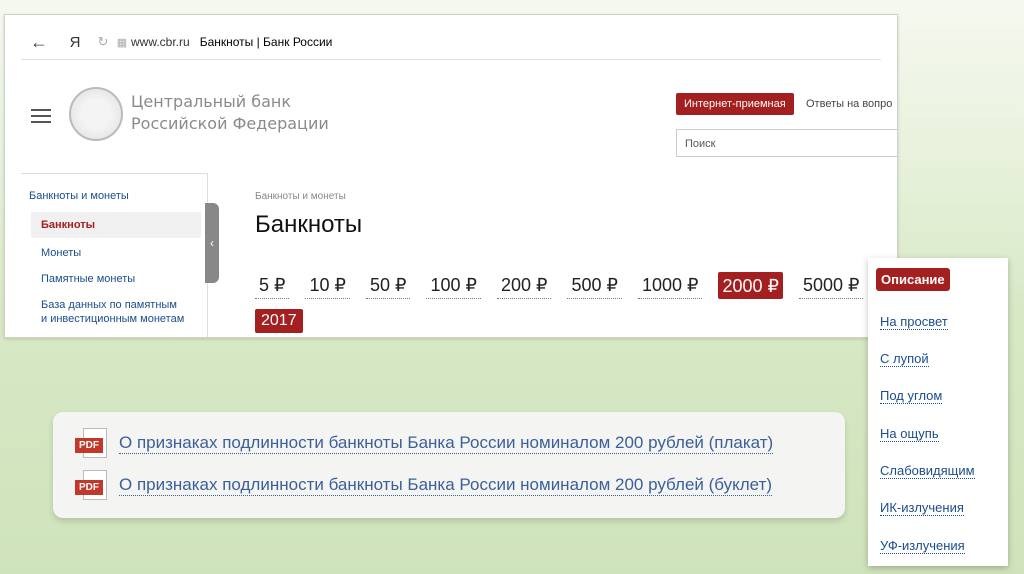 This screenshot has height=574, width=1024. Describe the element at coordinates (388, 285) in the screenshot. I see `denomination-50: 50 ₽` at that location.